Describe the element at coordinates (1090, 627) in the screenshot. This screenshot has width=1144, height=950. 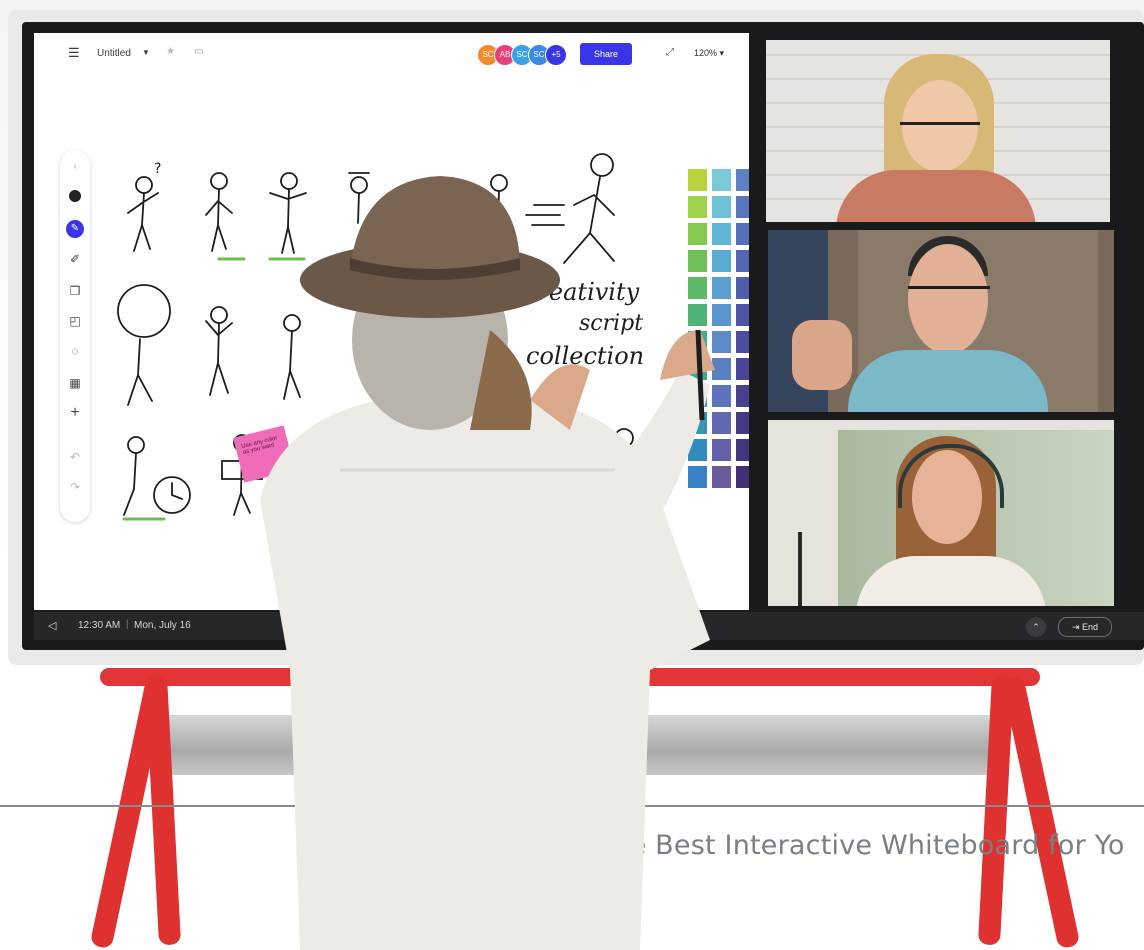
I see `end-label: End` at that location.